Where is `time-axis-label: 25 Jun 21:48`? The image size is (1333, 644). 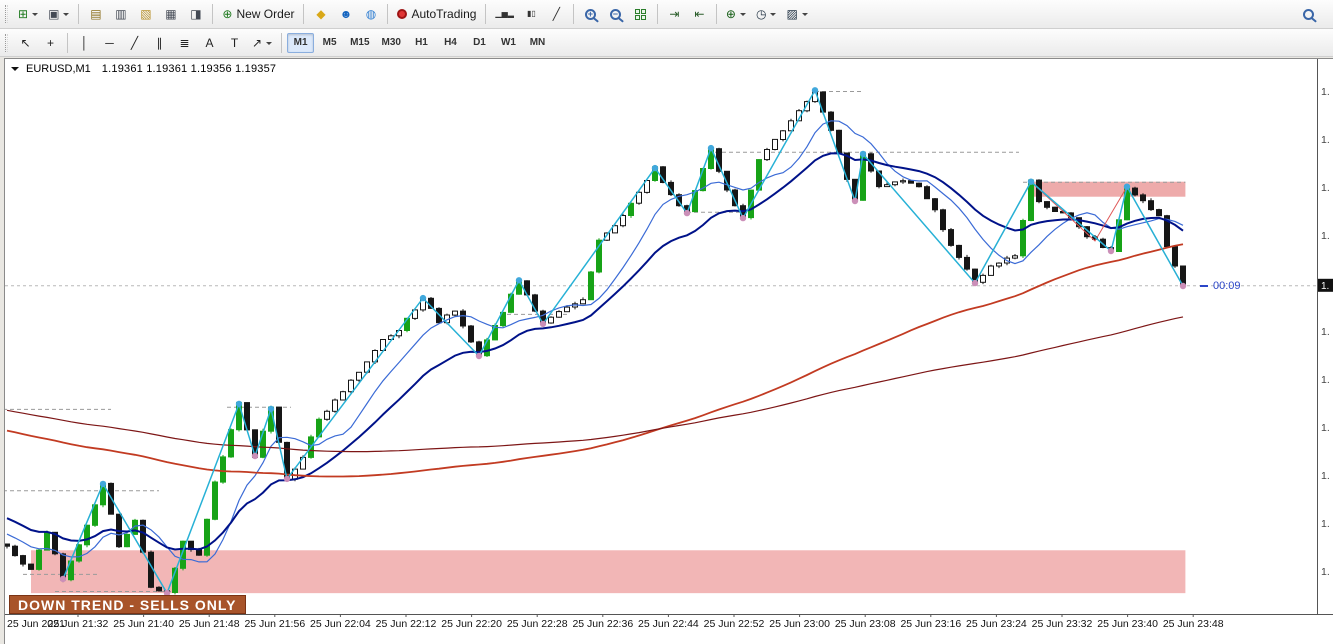 time-axis-label: 25 Jun 21:48 is located at coordinates (209, 624).